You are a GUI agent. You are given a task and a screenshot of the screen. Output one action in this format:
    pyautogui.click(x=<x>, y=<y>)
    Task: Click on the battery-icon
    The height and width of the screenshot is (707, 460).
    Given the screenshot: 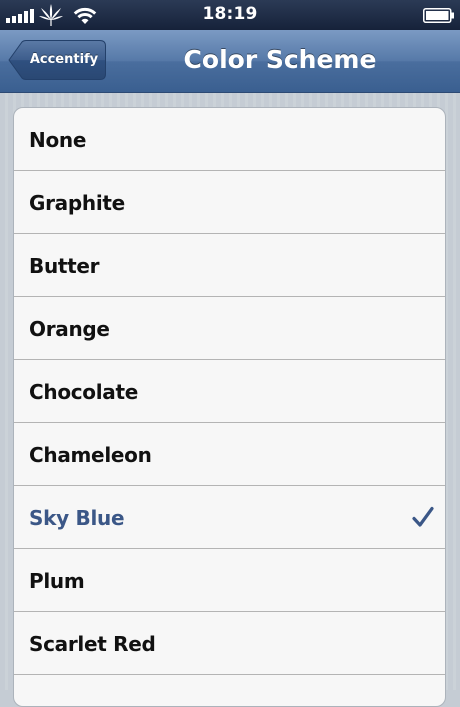 What is the action you would take?
    pyautogui.click(x=438, y=15)
    